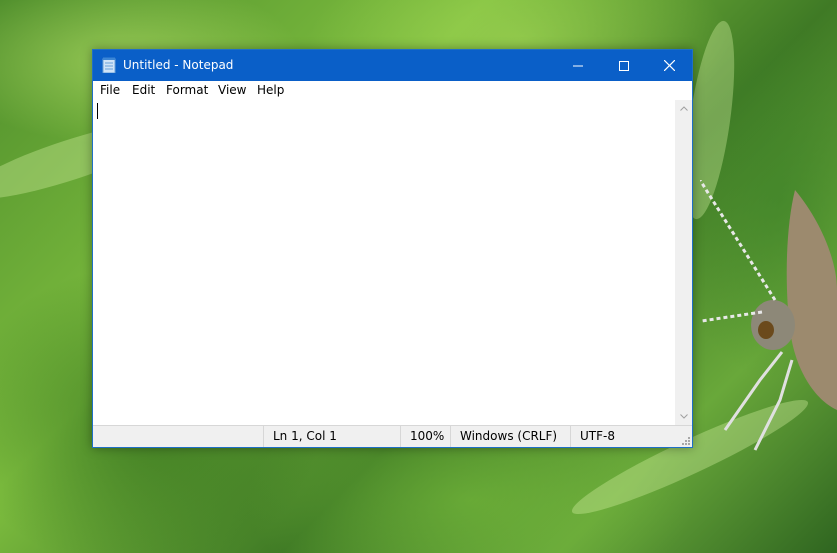  I want to click on scroll-down-button, so click(683, 416).